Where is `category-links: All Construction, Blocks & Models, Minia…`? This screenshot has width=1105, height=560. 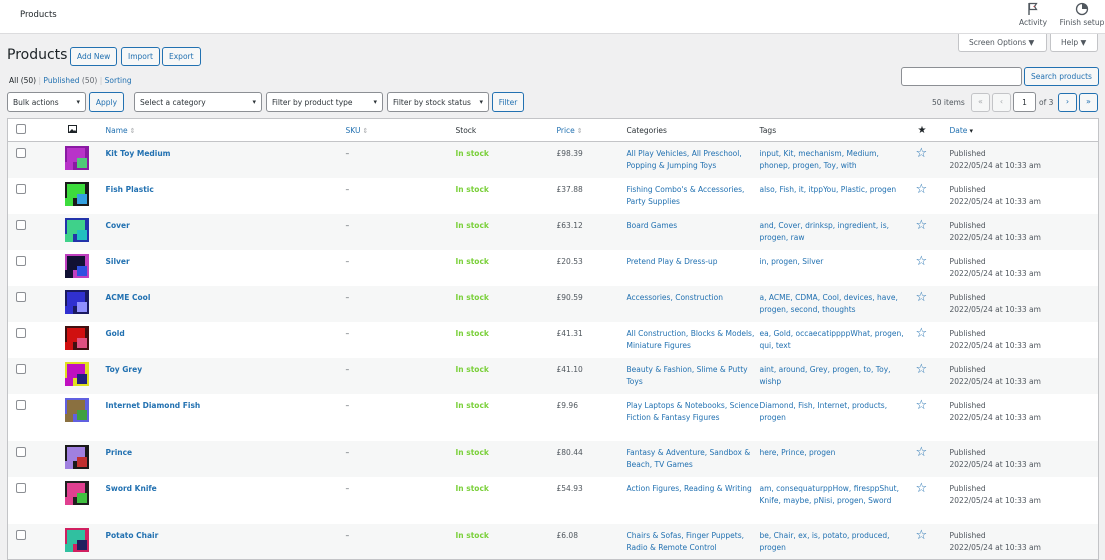
category-links: All Construction, Blocks & Models, Minia… is located at coordinates (691, 339).